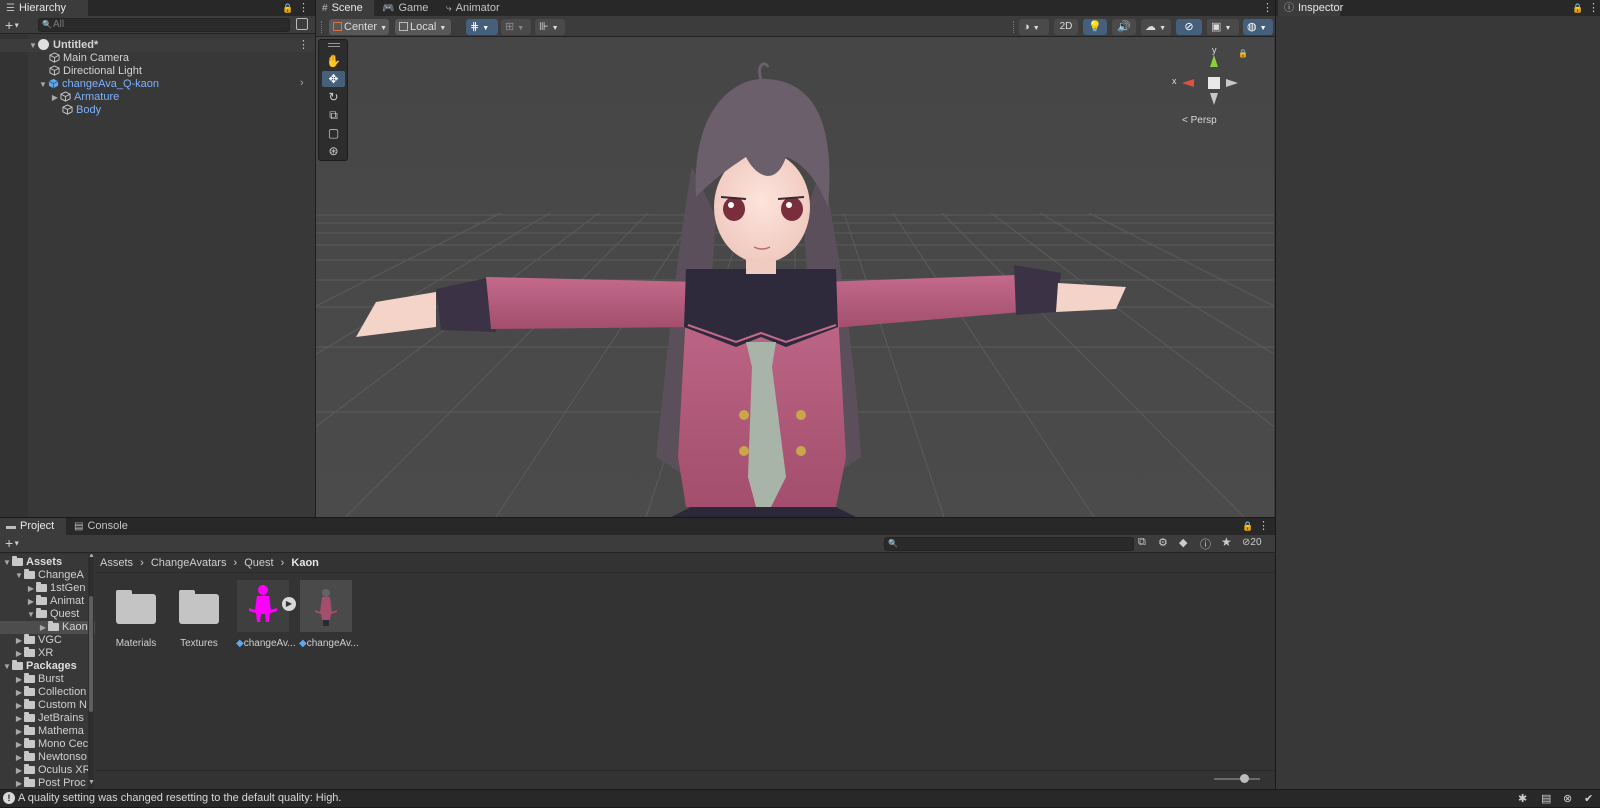 This screenshot has height=808, width=1600. I want to click on tab-scene: # Scene, so click(345, 8).